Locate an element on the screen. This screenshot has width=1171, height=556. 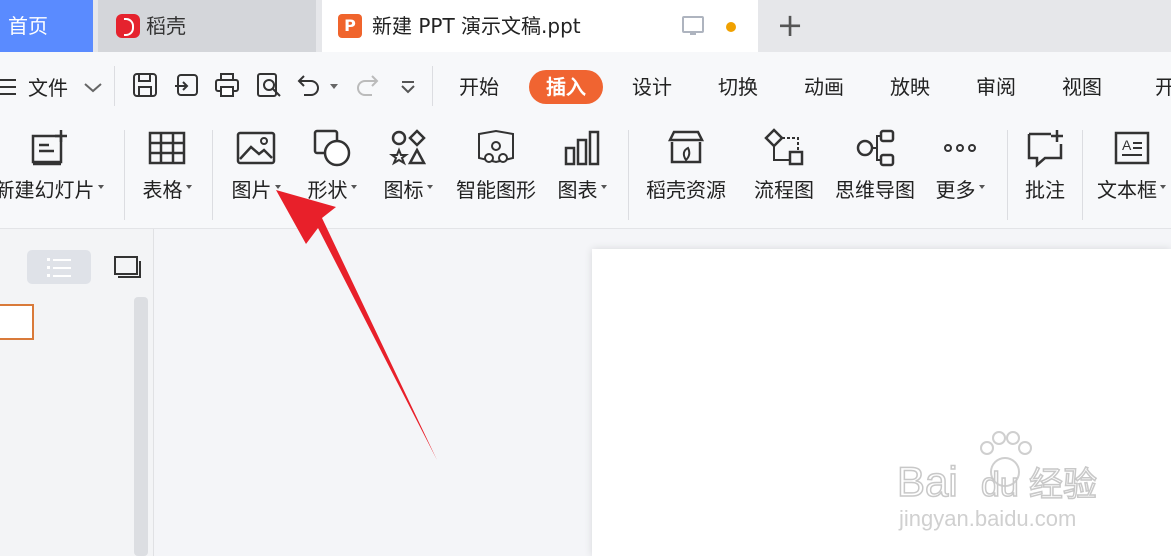
annotation-arrow-icon is located at coordinates (356, 325).